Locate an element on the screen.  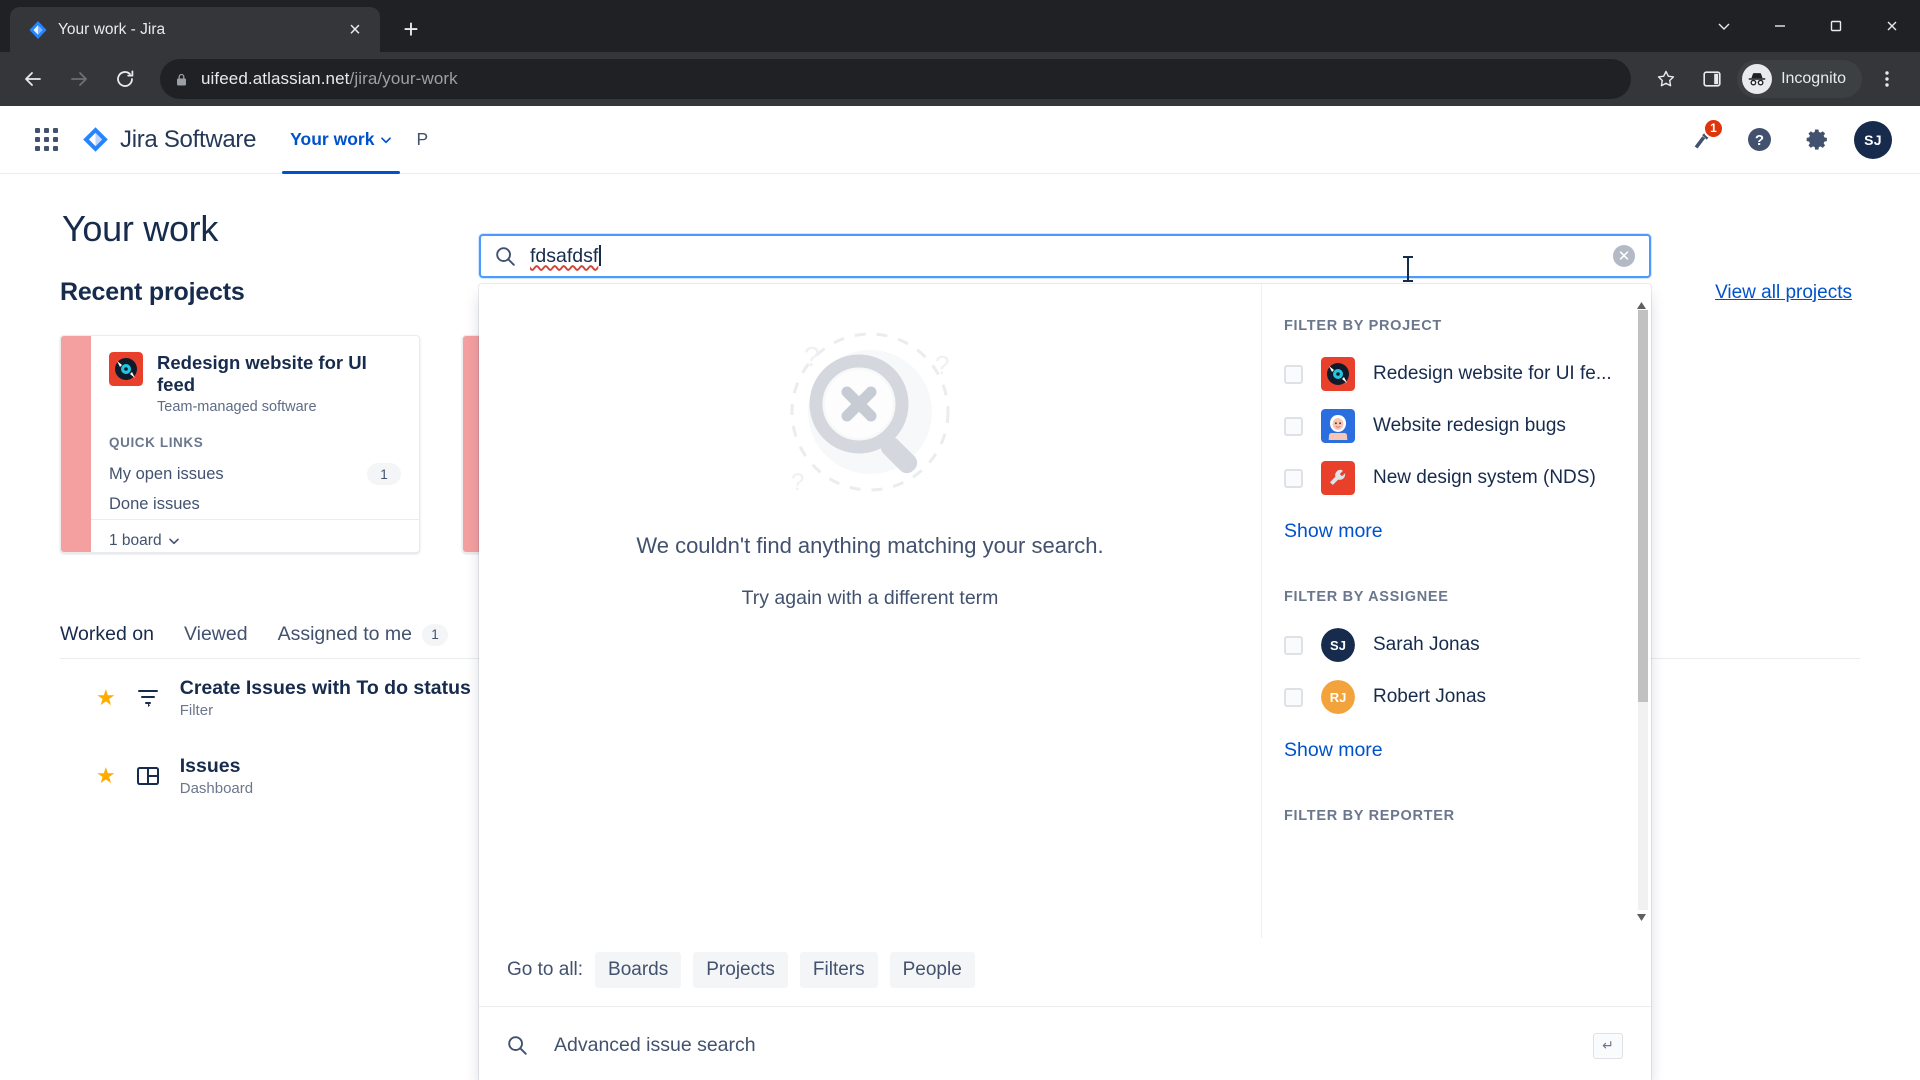
scrollbar-thumb is located at coordinates (1643, 506).